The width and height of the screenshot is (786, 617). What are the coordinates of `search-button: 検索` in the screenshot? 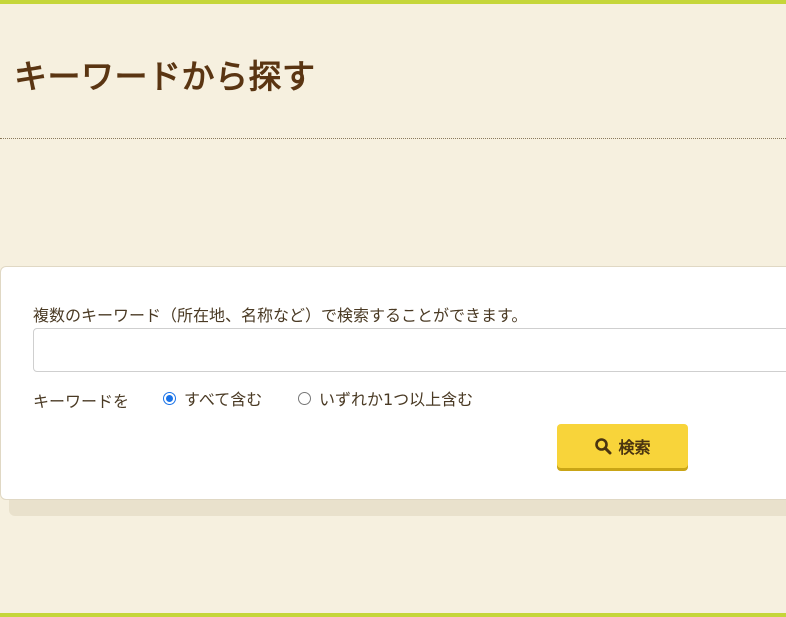 It's located at (622, 446).